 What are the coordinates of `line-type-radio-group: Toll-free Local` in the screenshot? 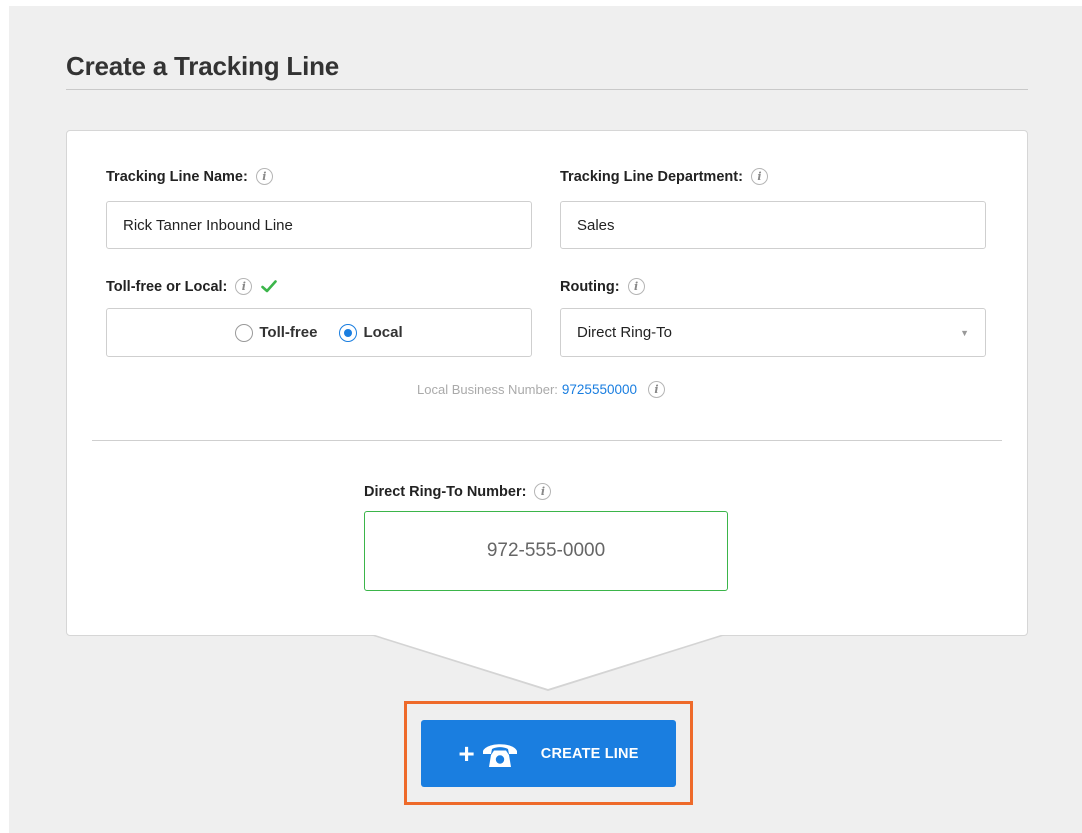 It's located at (319, 332).